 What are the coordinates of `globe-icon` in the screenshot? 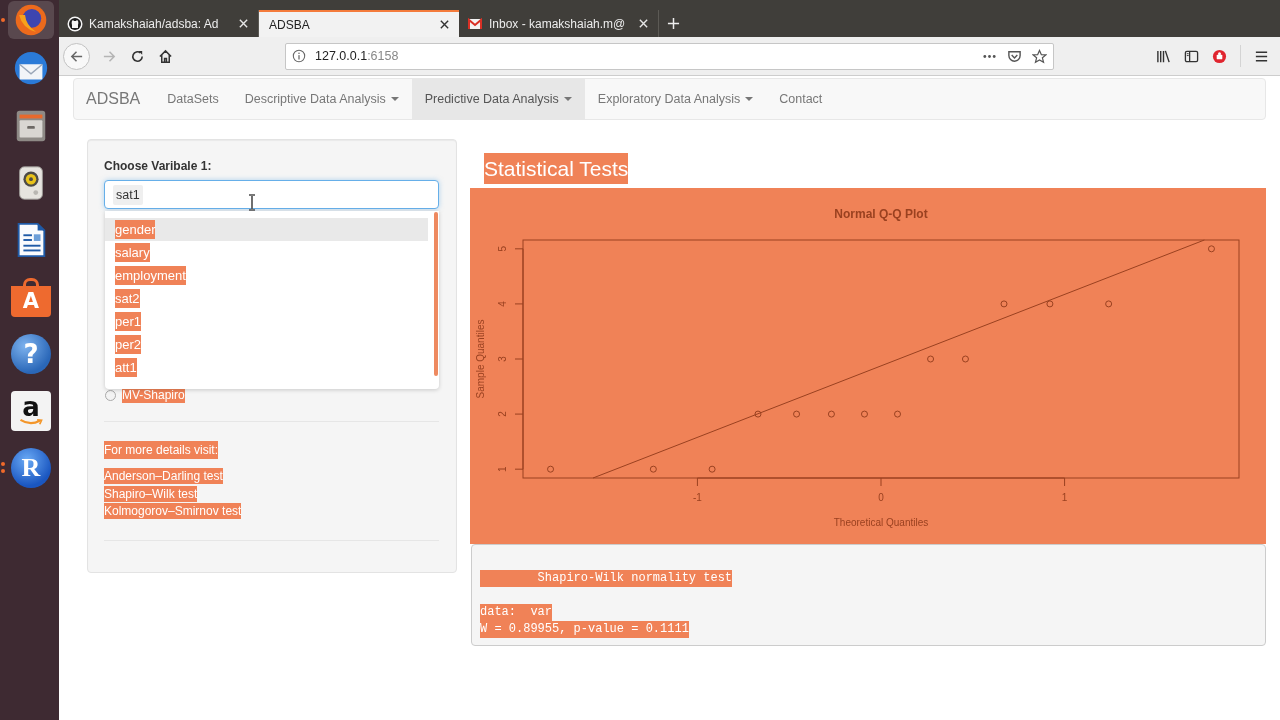 It's located at (31, 20).